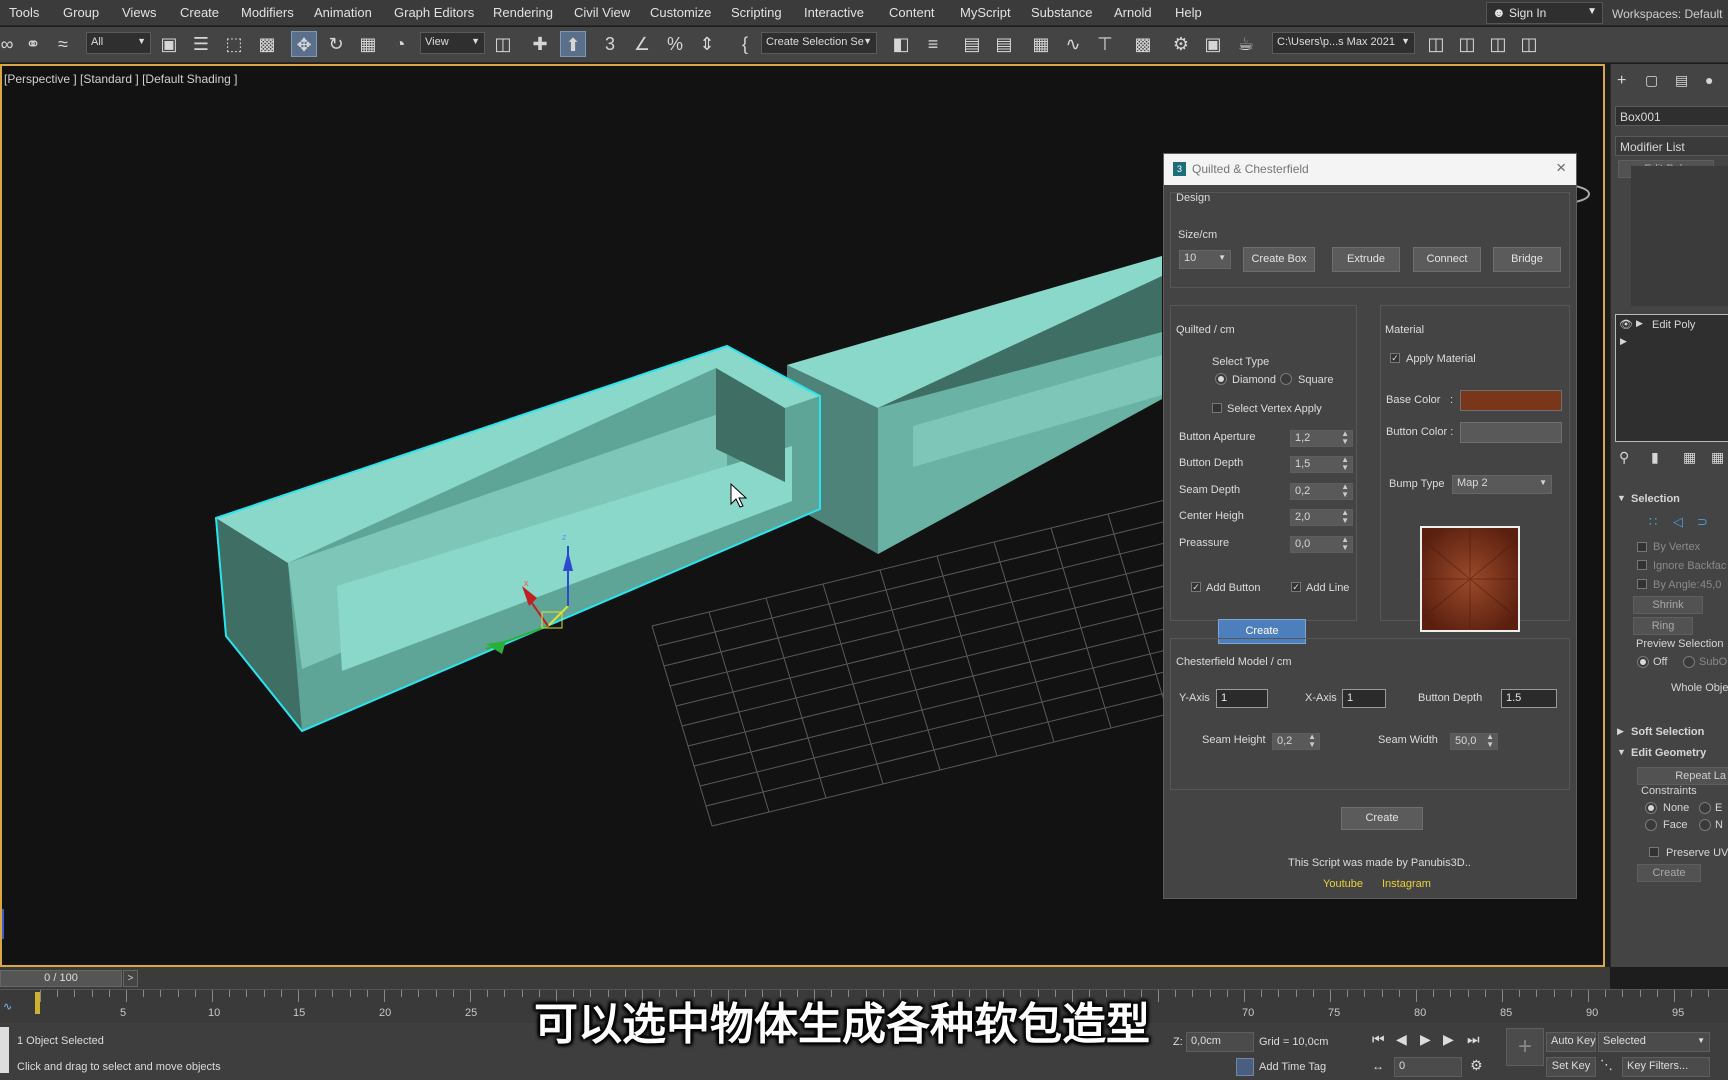 This screenshot has width=1728, height=1080. Describe the element at coordinates (680, 12) in the screenshot. I see `menu-customize: Customize` at that location.